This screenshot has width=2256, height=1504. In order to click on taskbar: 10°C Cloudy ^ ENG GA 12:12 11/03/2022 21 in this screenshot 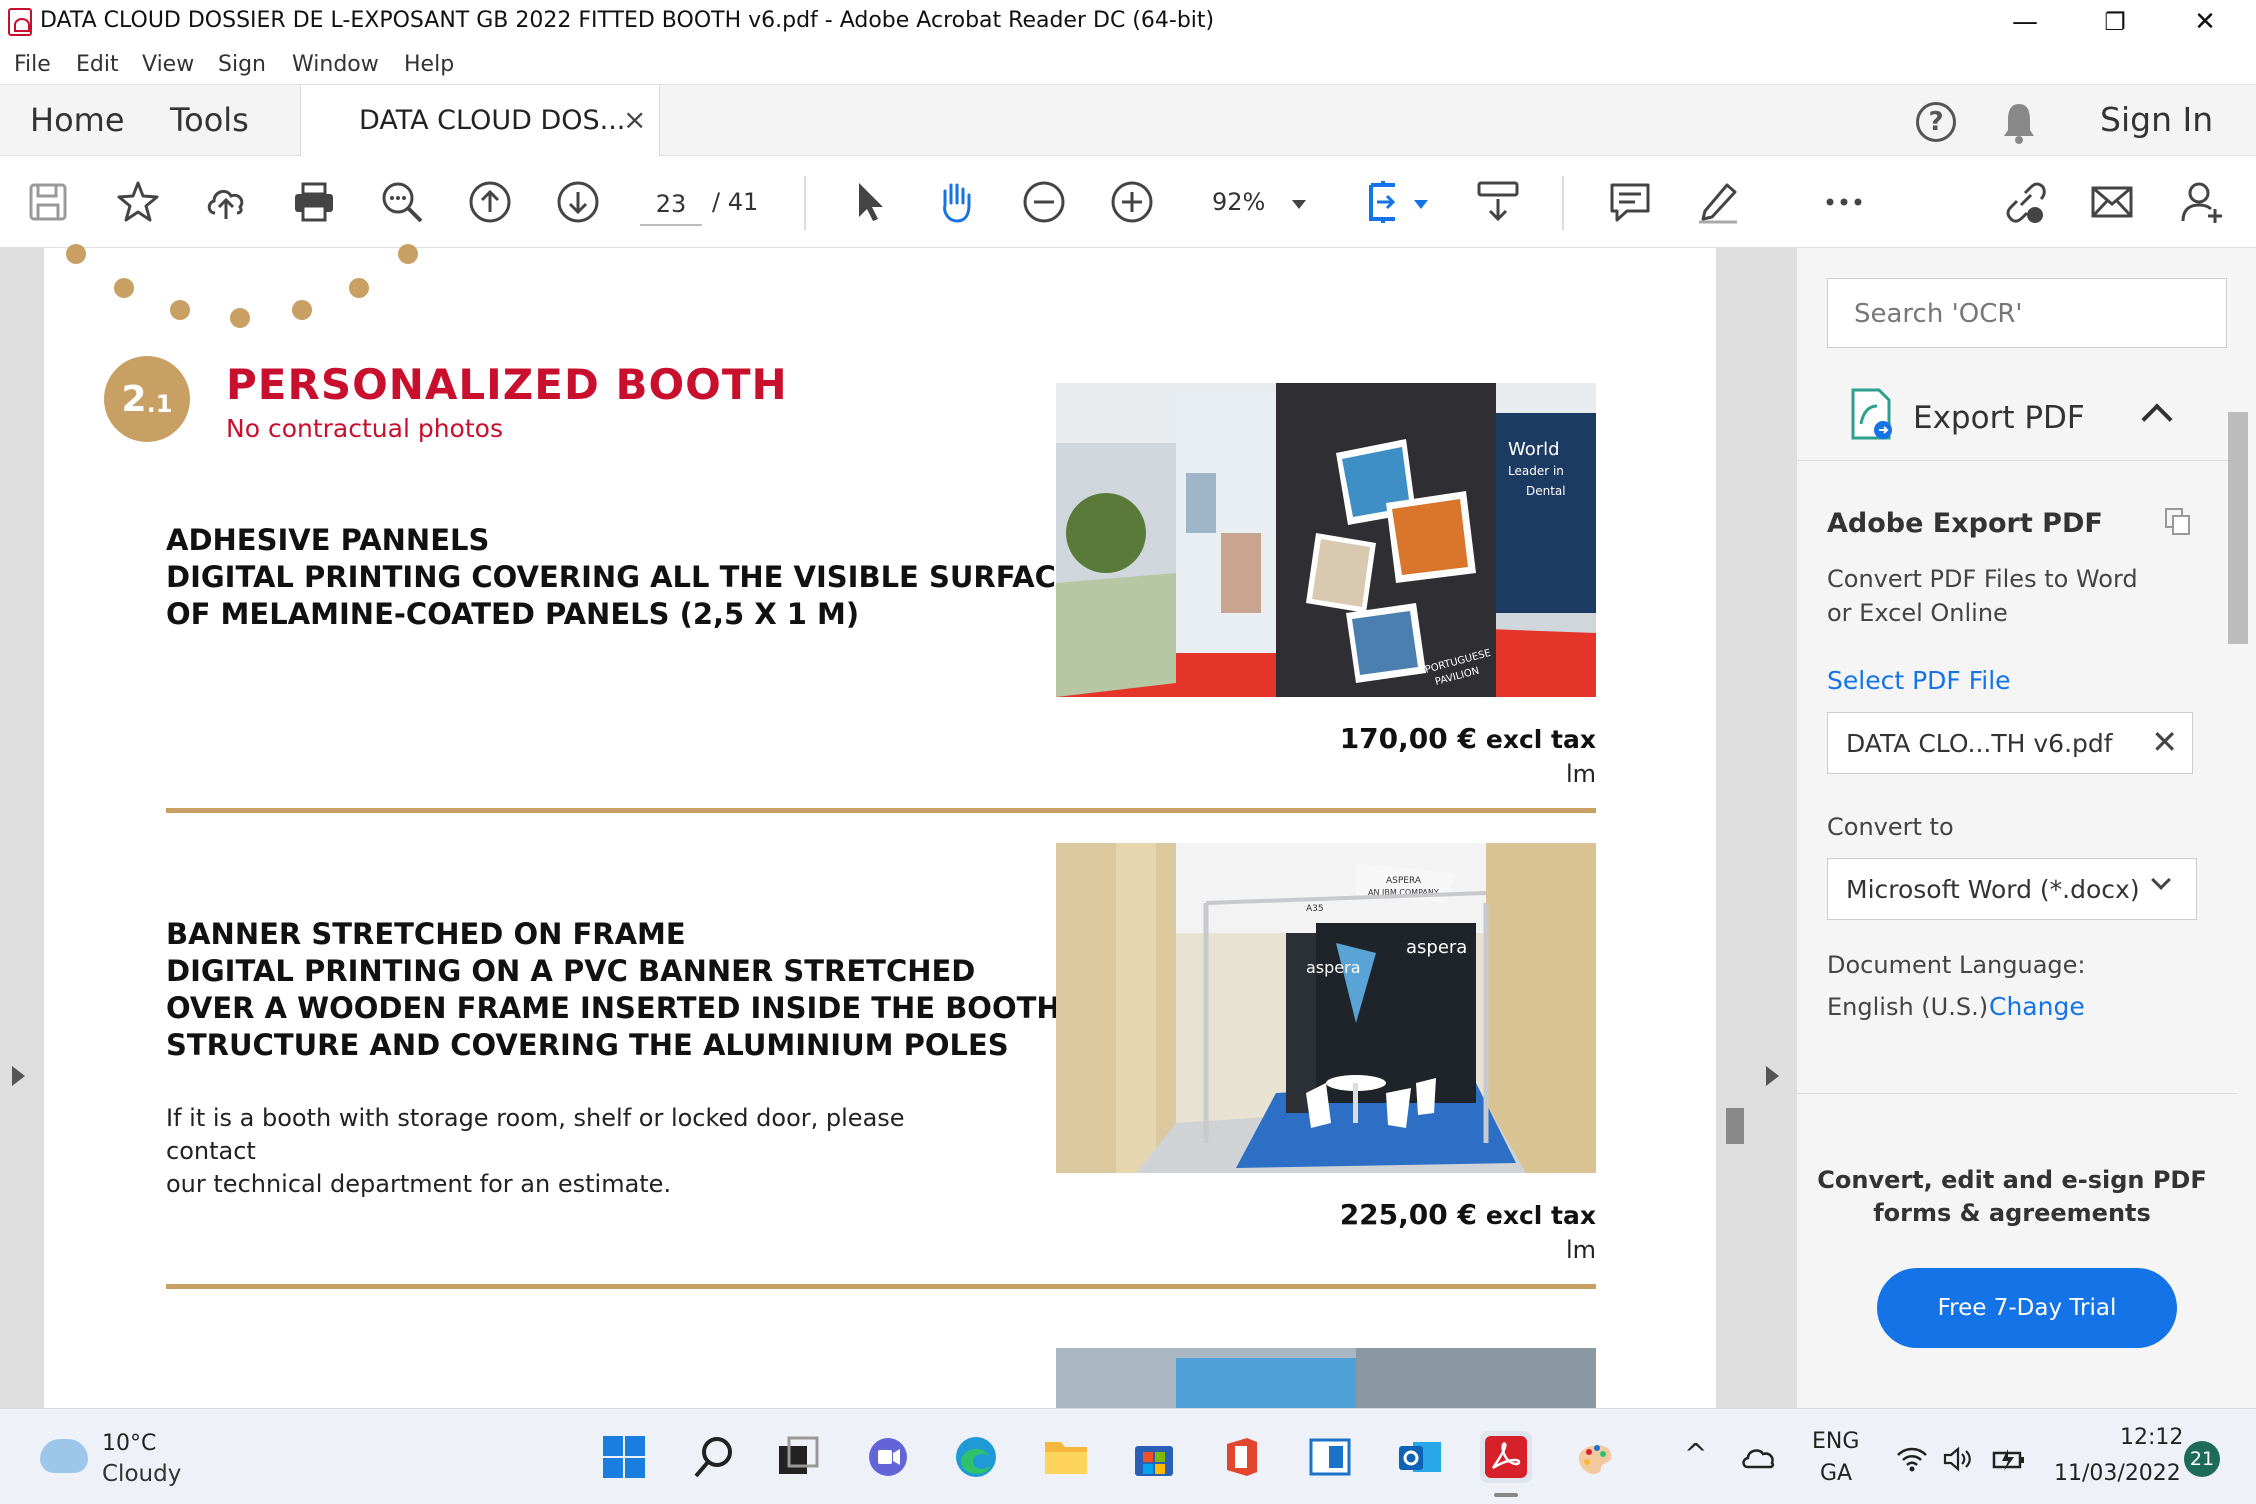, I will do `click(1128, 1456)`.